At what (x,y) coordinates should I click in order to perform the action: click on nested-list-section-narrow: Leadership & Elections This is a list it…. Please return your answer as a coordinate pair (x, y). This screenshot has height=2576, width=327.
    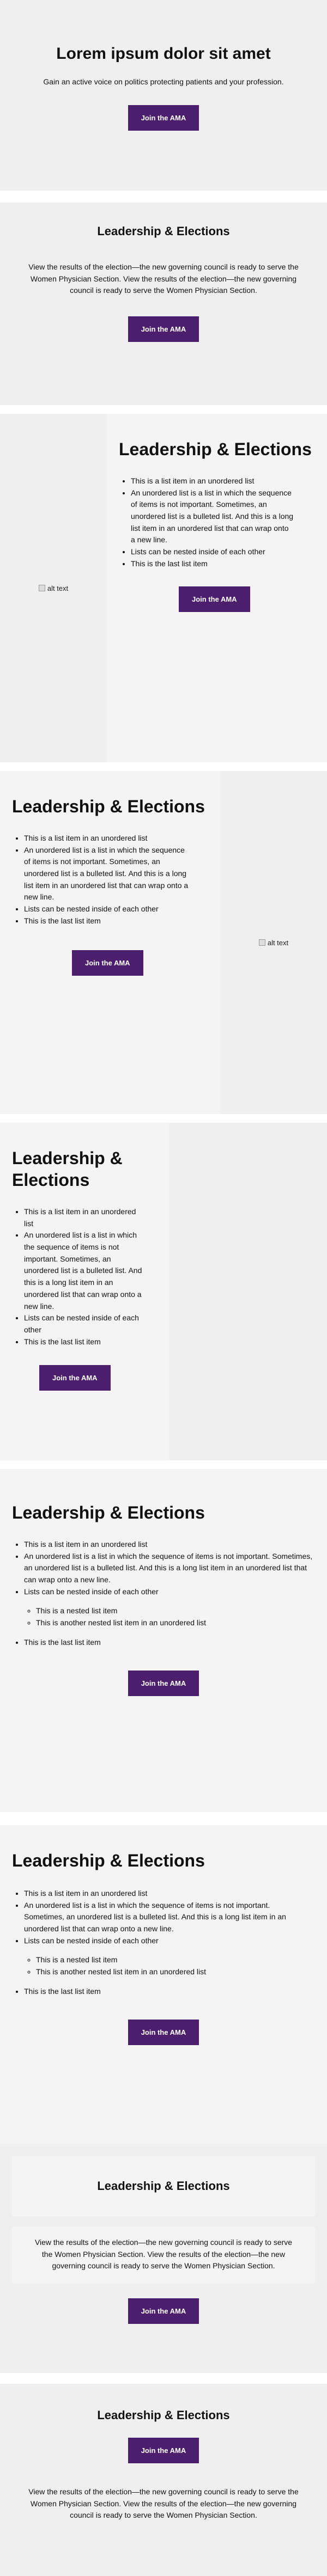
    Looking at the image, I should click on (163, 1988).